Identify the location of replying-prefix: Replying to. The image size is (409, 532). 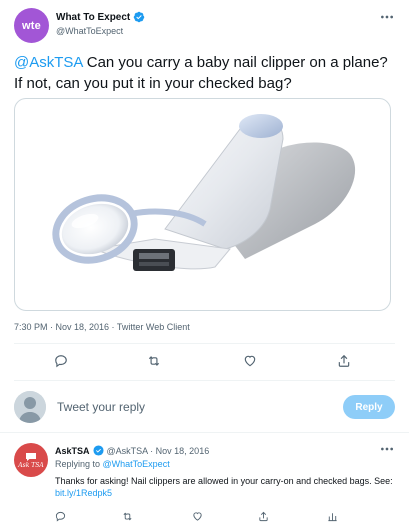
(79, 464).